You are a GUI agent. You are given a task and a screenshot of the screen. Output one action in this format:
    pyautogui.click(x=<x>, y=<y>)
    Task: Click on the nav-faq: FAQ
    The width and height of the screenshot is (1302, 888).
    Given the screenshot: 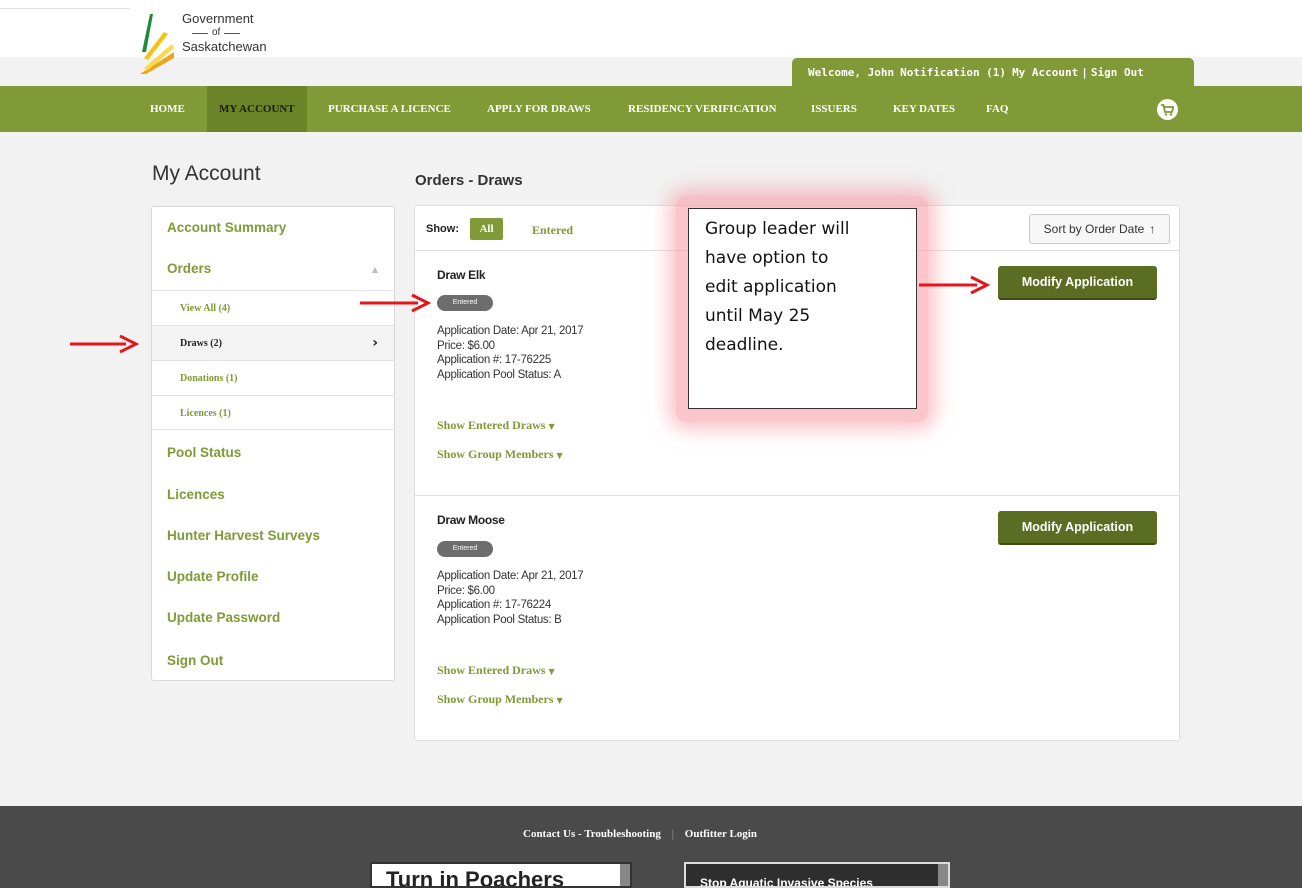 What is the action you would take?
    pyautogui.click(x=997, y=109)
    